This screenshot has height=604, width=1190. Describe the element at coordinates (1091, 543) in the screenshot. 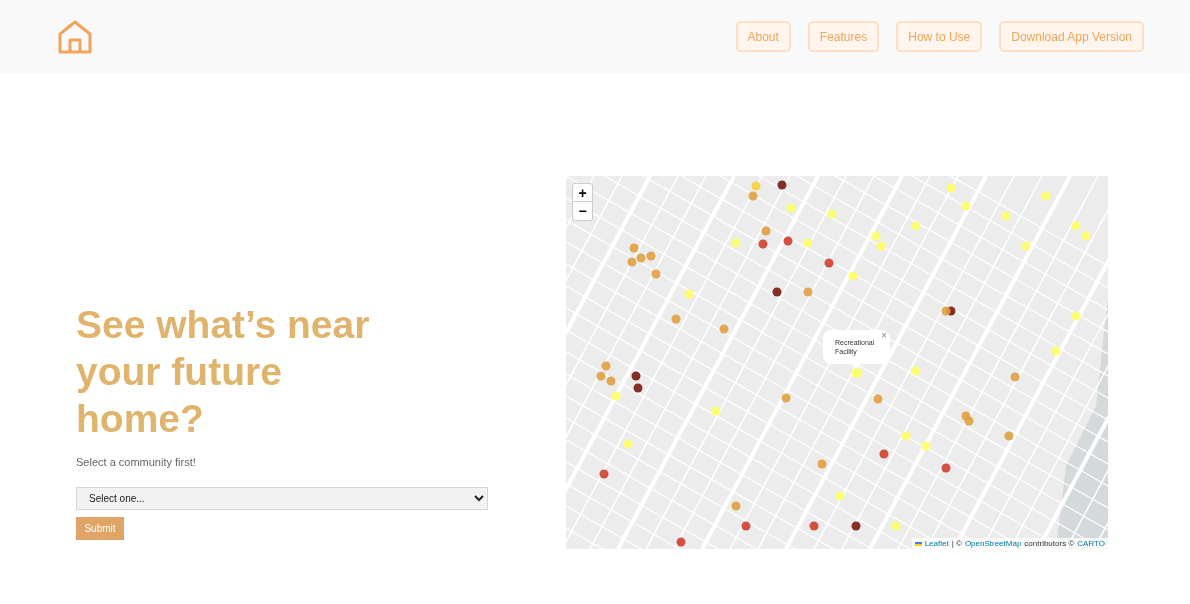

I see `attribution-link: CARTO` at that location.